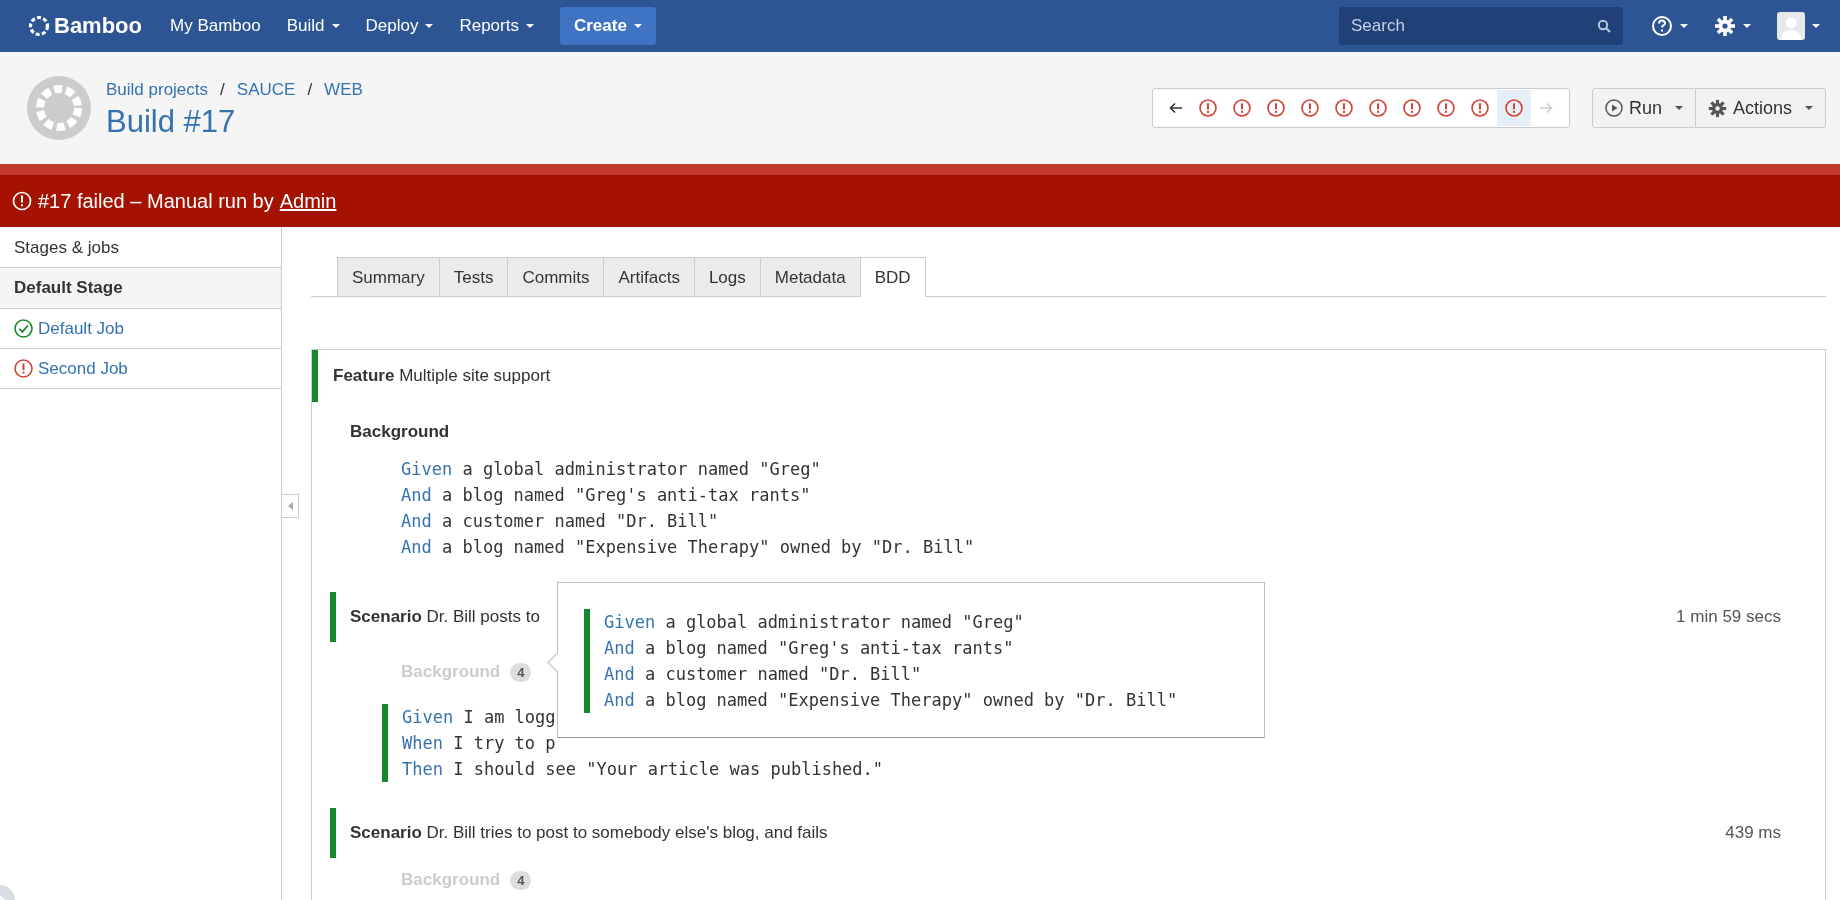  I want to click on nav-menu-item: Deploy, so click(399, 26).